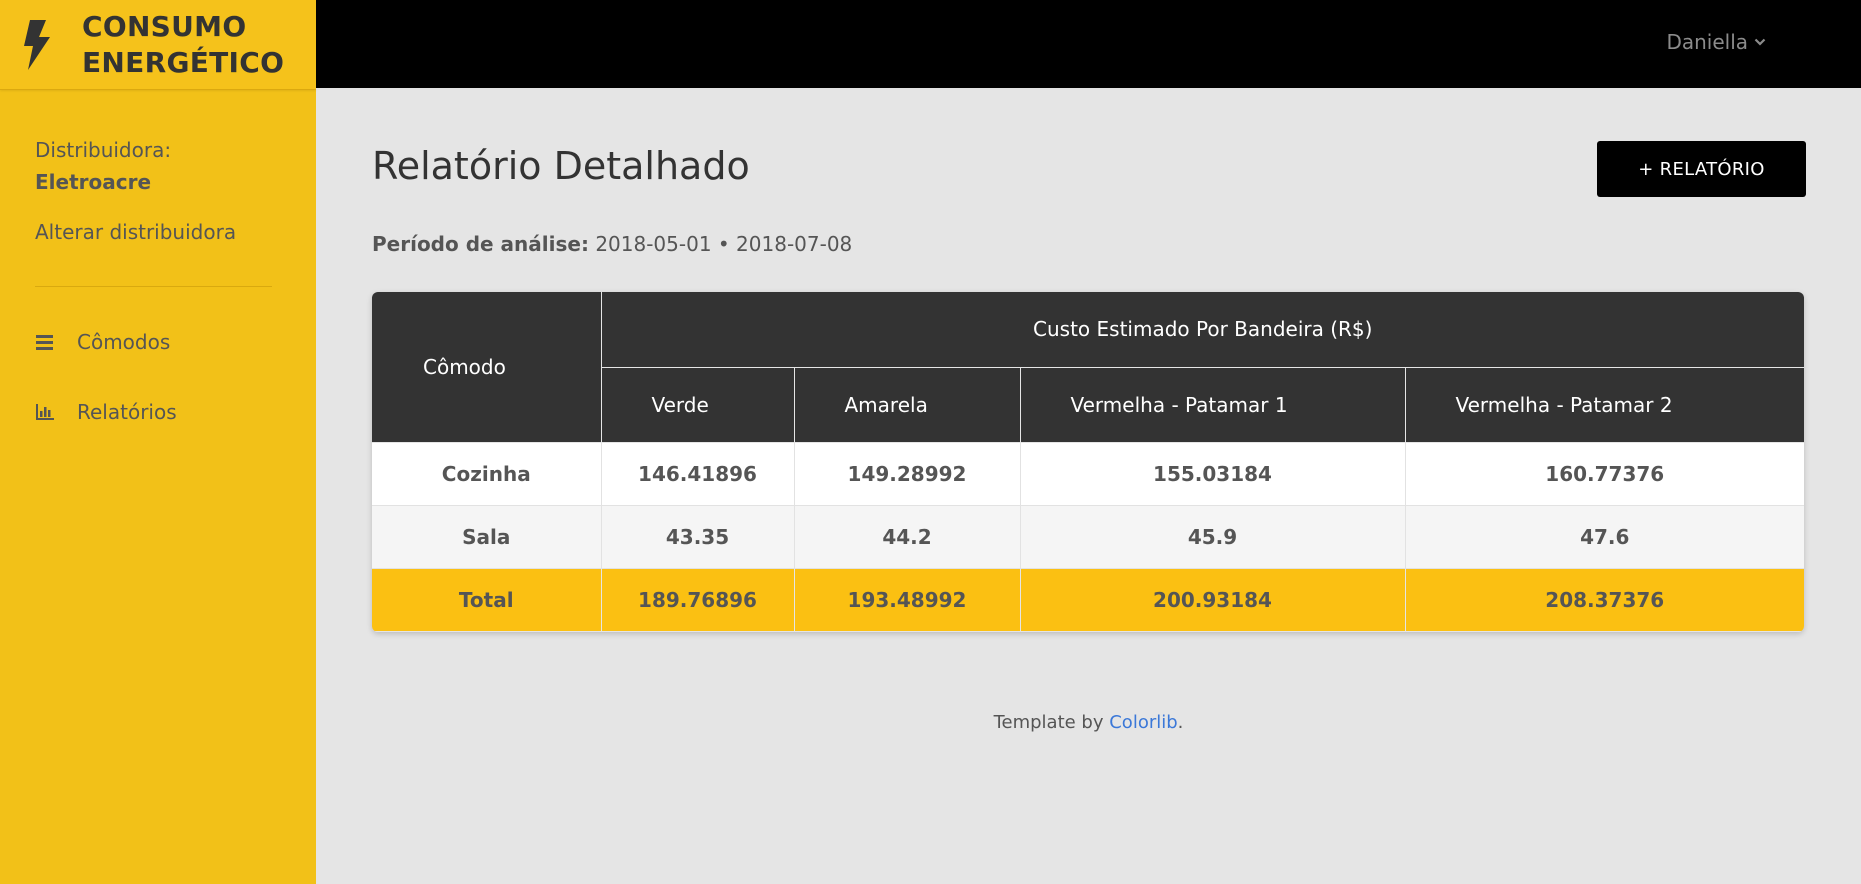 The image size is (1861, 884). What do you see at coordinates (697, 599) in the screenshot?
I see `value-cell: 189.76896` at bounding box center [697, 599].